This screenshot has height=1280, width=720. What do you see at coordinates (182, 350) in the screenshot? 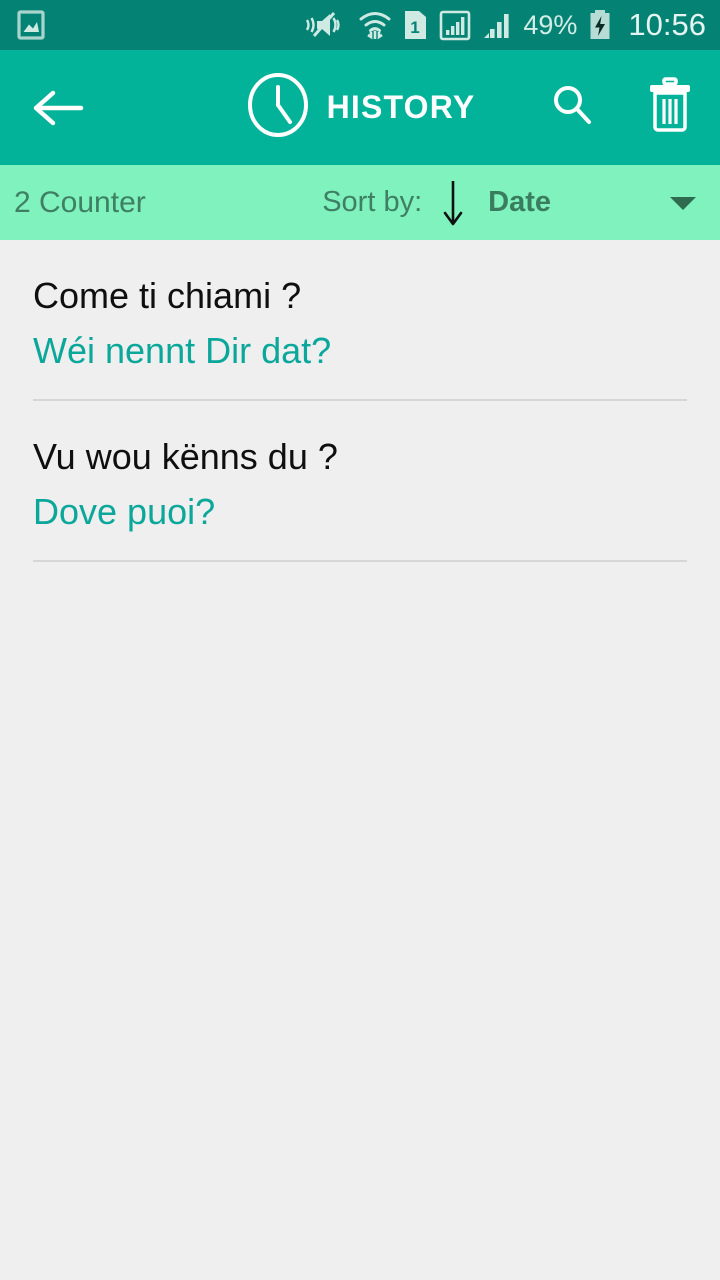
I see `history-target-text: Wéi nennt Dir dat?` at bounding box center [182, 350].